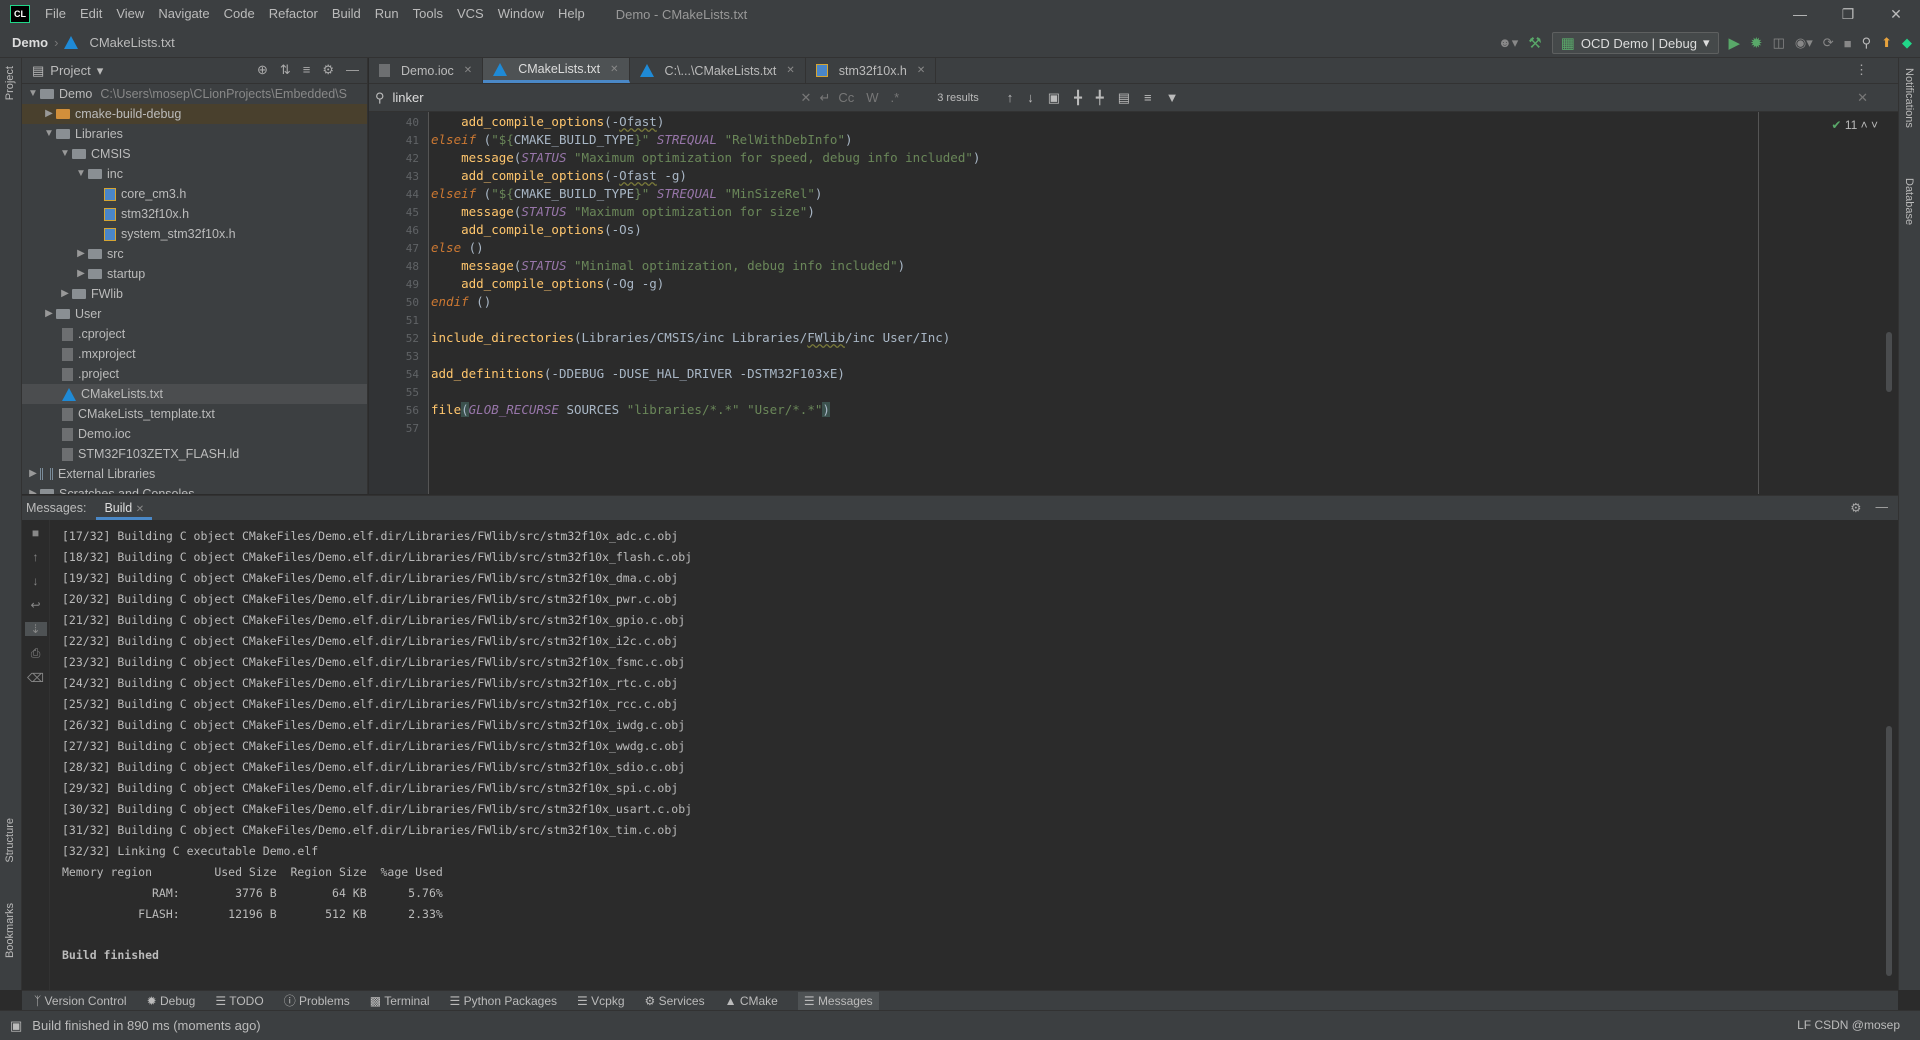 This screenshot has width=1920, height=1040. Describe the element at coordinates (675, 1001) in the screenshot. I see `tool-services: ⚙ Services` at that location.